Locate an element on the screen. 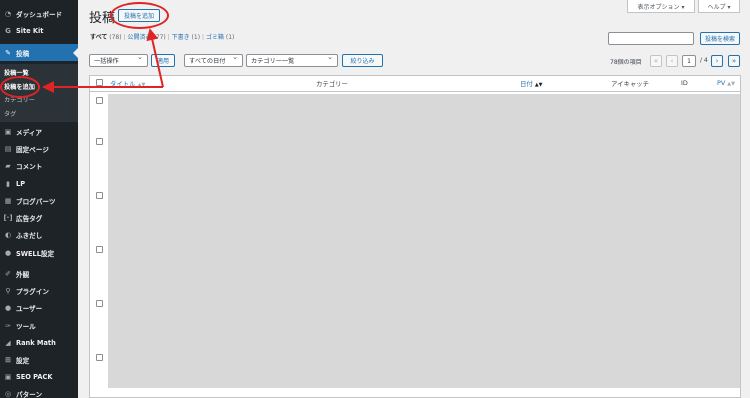 This screenshot has width=750, height=398. annotation-arrows is located at coordinates (103, 60).